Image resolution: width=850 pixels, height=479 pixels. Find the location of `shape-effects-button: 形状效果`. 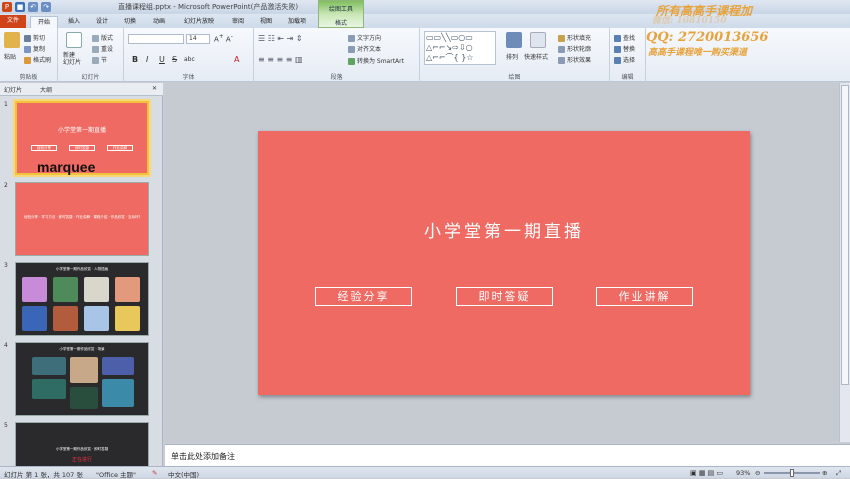

shape-effects-button: 形状效果 is located at coordinates (574, 59).